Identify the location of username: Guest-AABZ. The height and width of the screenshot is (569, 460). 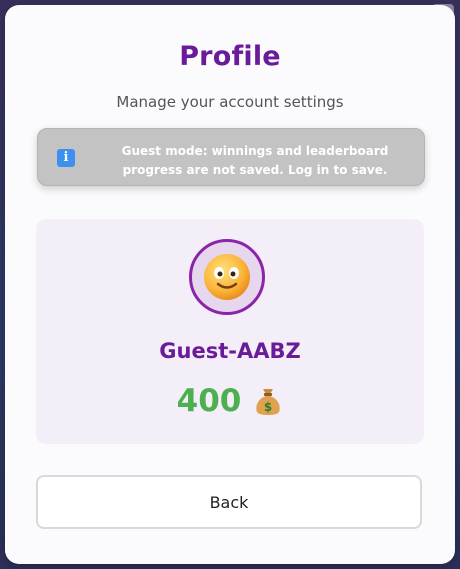
(230, 351).